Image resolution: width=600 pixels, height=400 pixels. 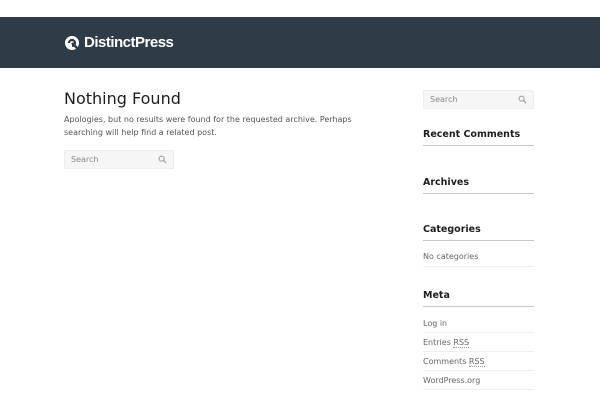 I want to click on meta-wordpress-link: WordPress.org, so click(x=478, y=380).